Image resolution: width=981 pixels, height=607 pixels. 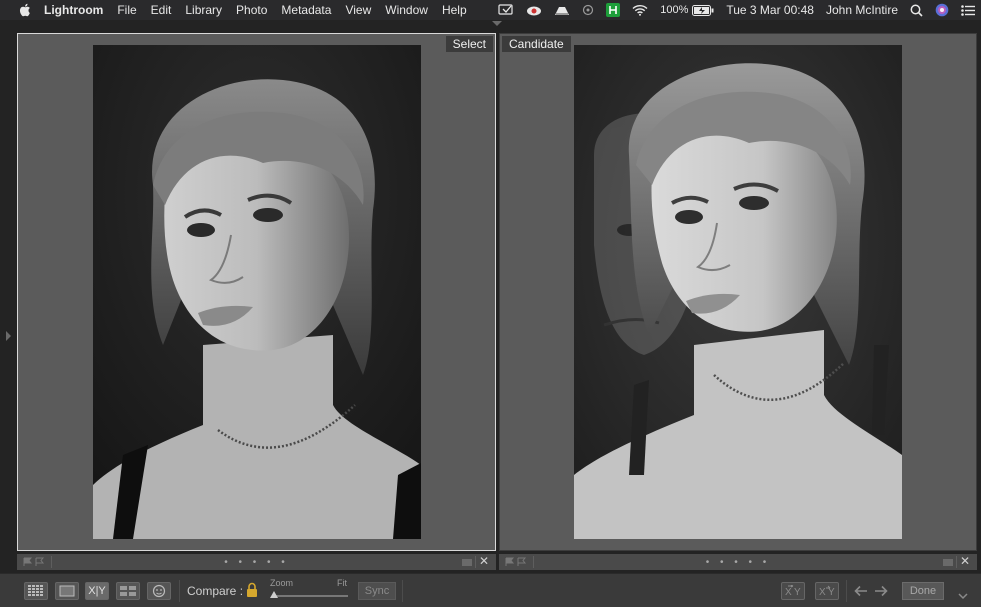 I want to click on battery-percent: 100%, so click(x=674, y=10).